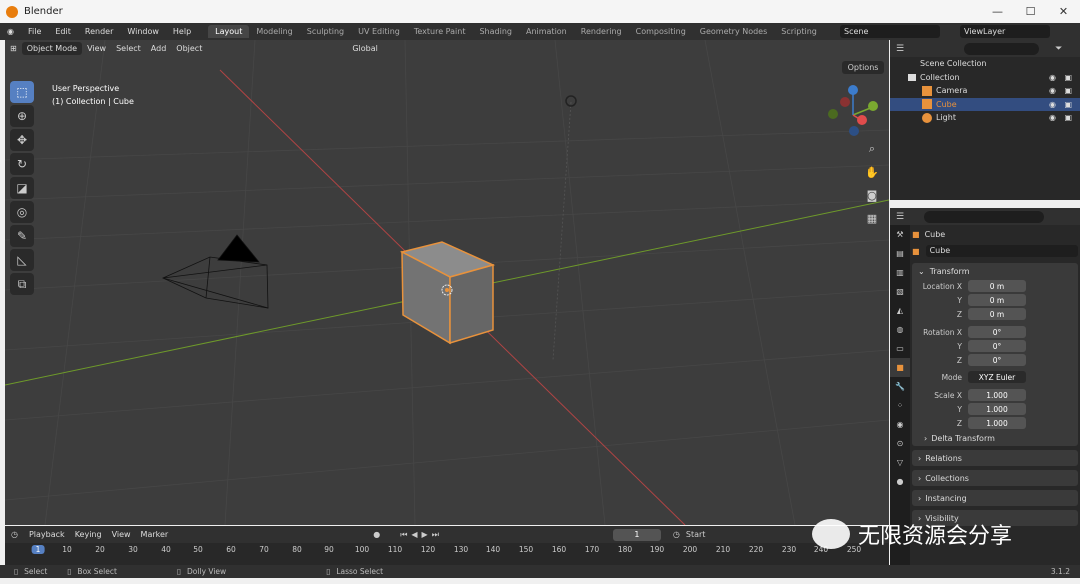  Describe the element at coordinates (985, 64) in the screenshot. I see `scene-collection-row: Scene Collection` at that location.